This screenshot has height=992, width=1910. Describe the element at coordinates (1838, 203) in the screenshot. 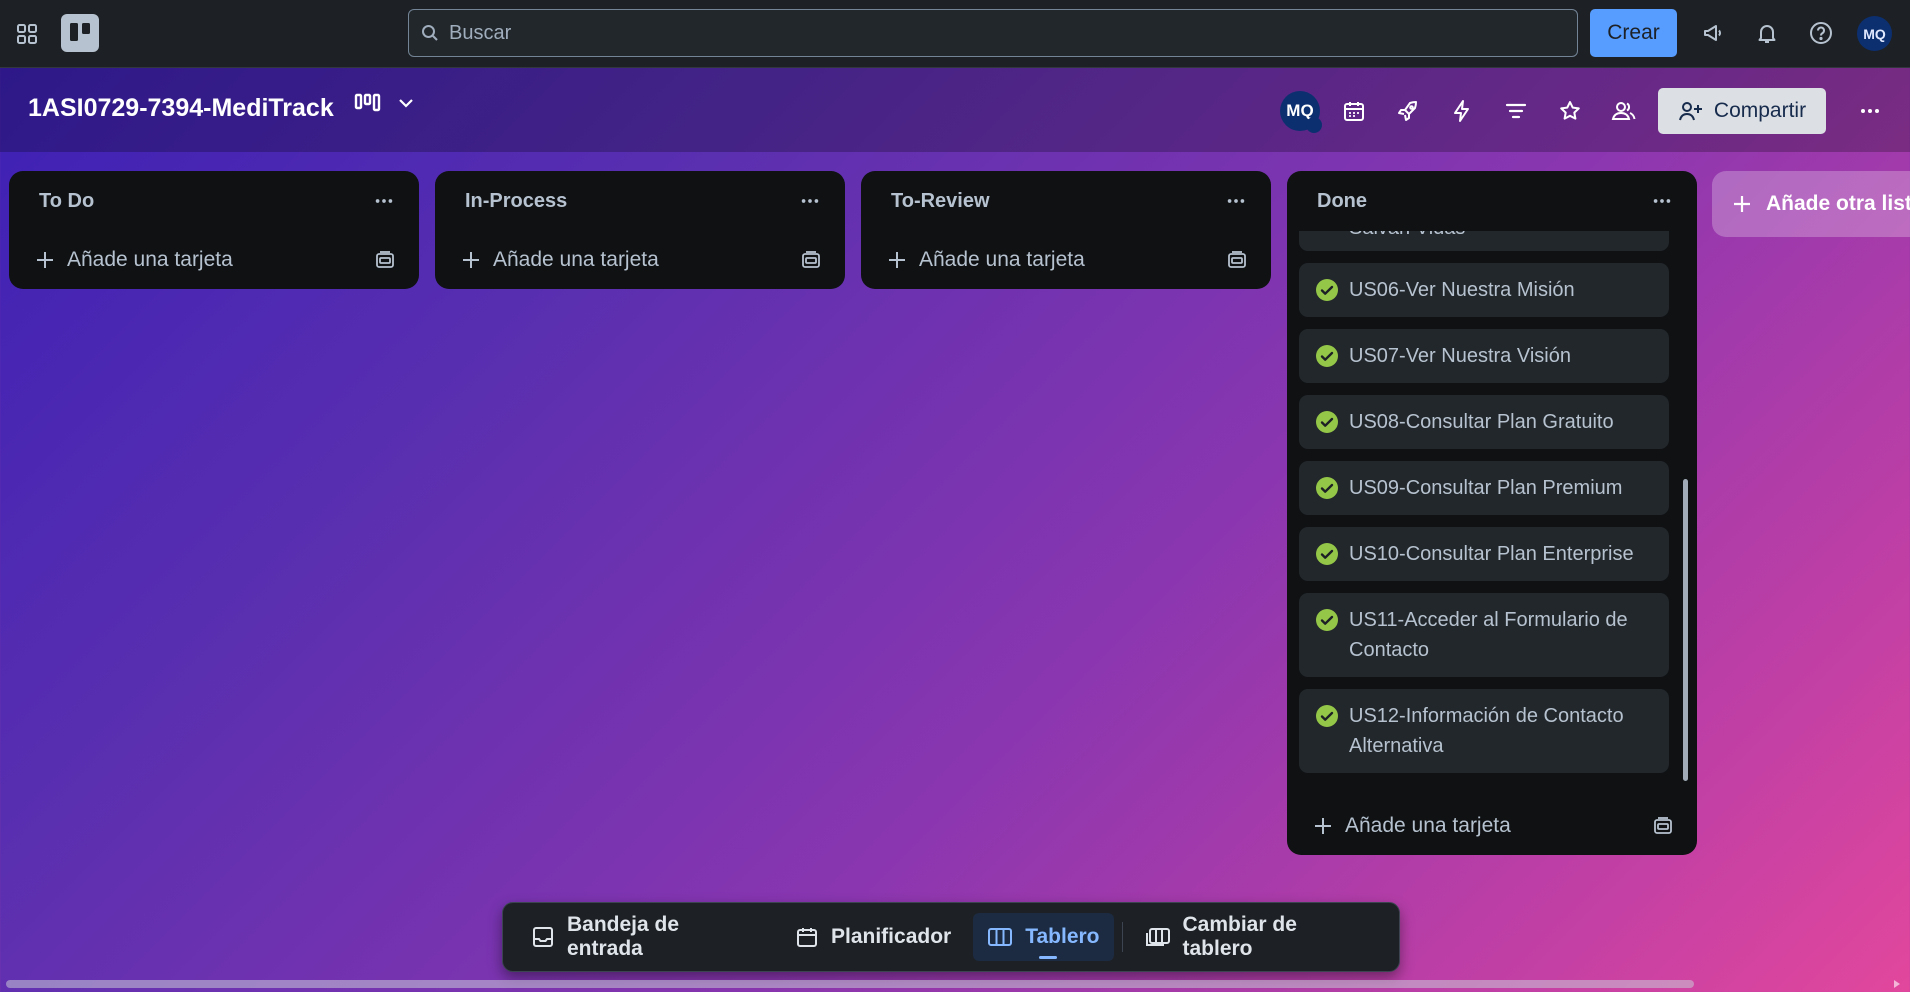

I see `add-list-label: Añade otra lista` at that location.